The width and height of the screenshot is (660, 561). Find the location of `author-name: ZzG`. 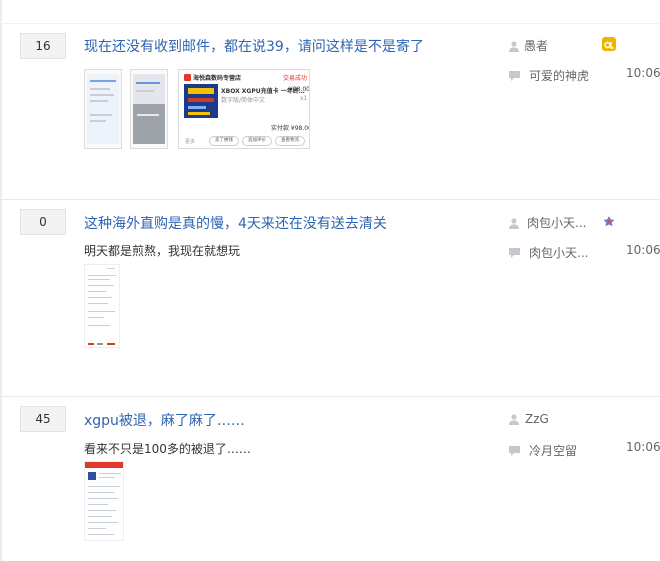

author-name: ZzG is located at coordinates (537, 419).